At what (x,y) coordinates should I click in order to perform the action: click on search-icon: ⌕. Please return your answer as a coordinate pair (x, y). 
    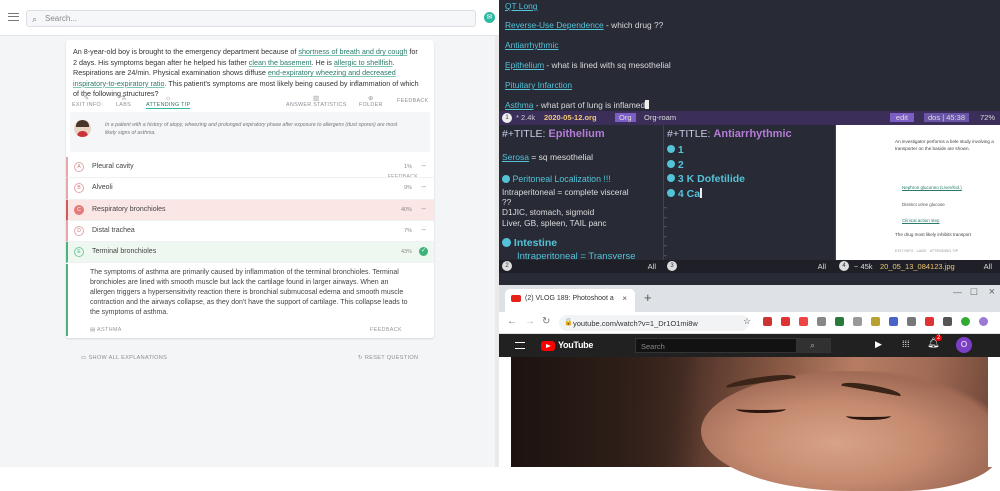
    Looking at the image, I should click on (813, 345).